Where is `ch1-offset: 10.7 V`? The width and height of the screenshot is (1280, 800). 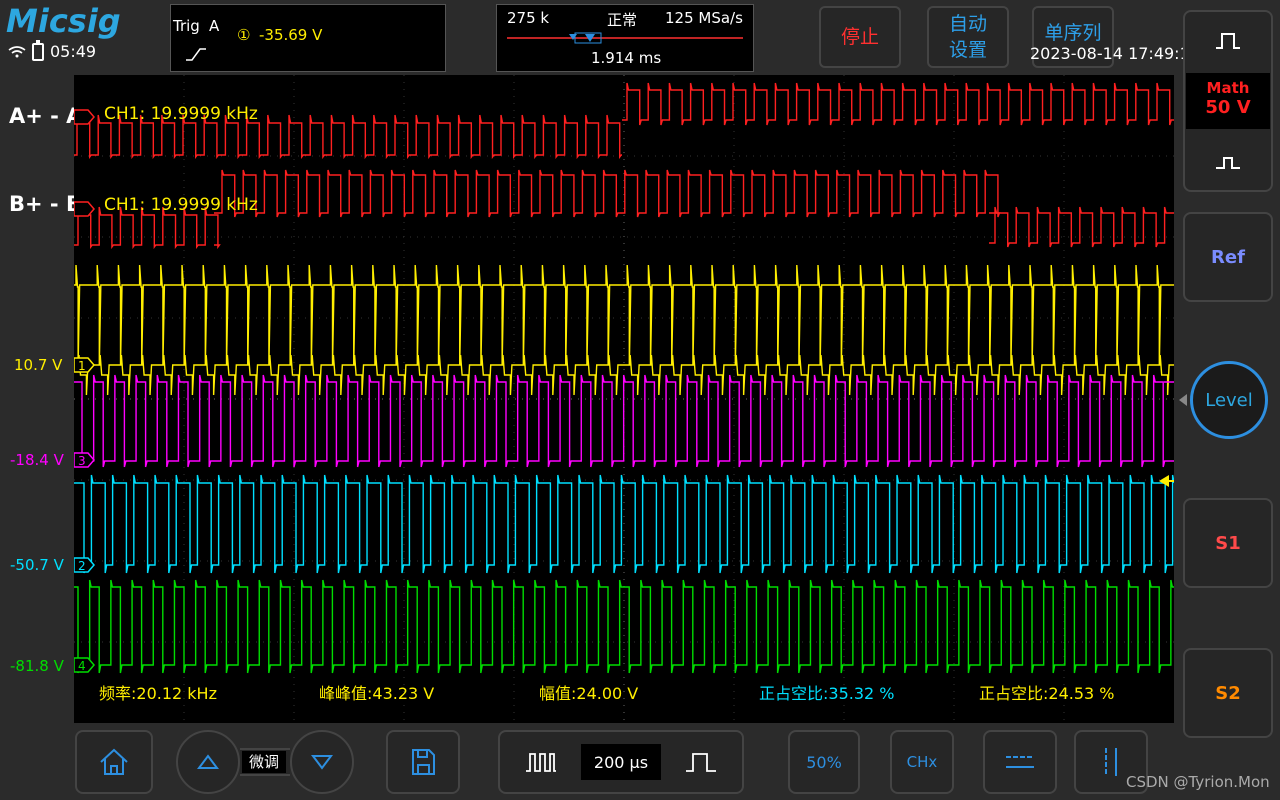
ch1-offset: 10.7 V is located at coordinates (38, 365).